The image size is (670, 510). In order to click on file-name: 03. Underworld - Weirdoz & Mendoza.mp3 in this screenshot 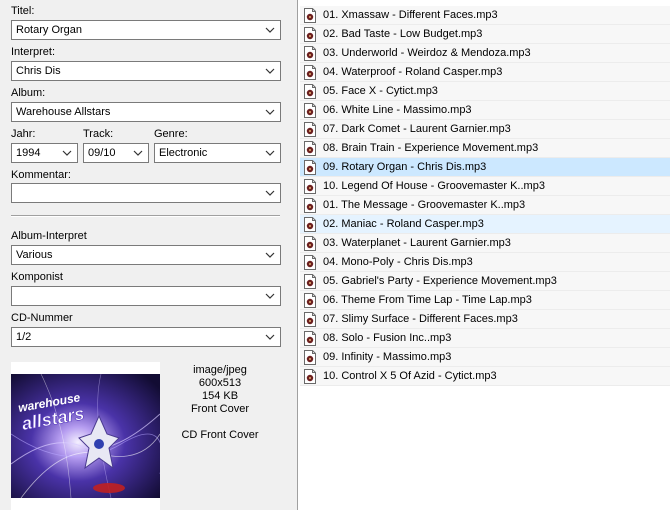, I will do `click(427, 53)`.